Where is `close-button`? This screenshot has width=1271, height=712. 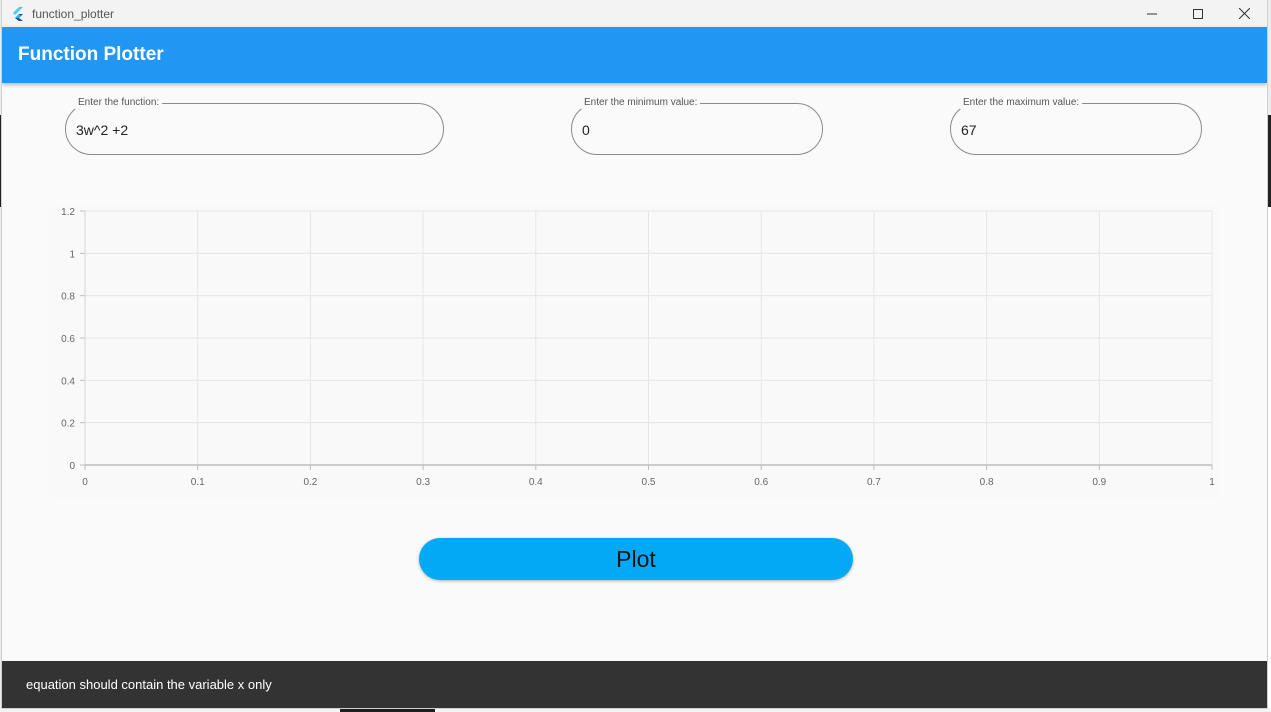
close-button is located at coordinates (1244, 13).